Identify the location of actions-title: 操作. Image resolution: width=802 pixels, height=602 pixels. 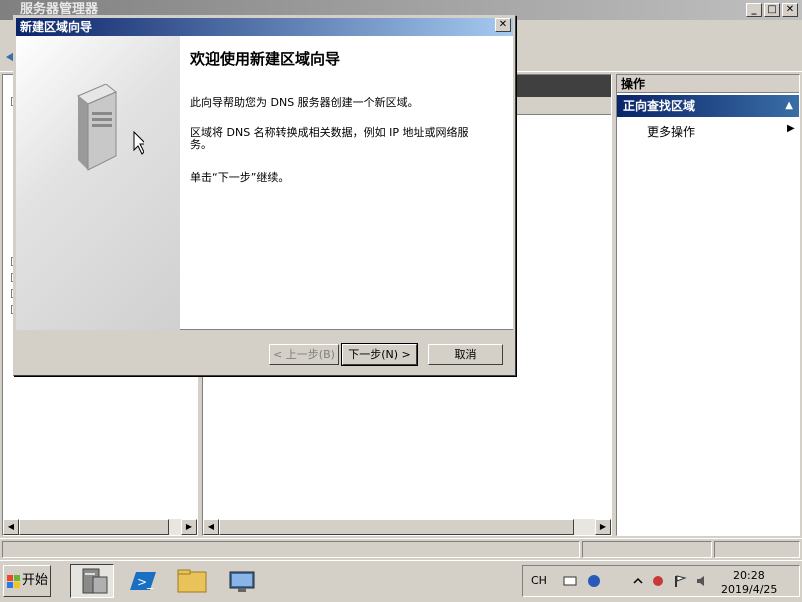
(708, 84).